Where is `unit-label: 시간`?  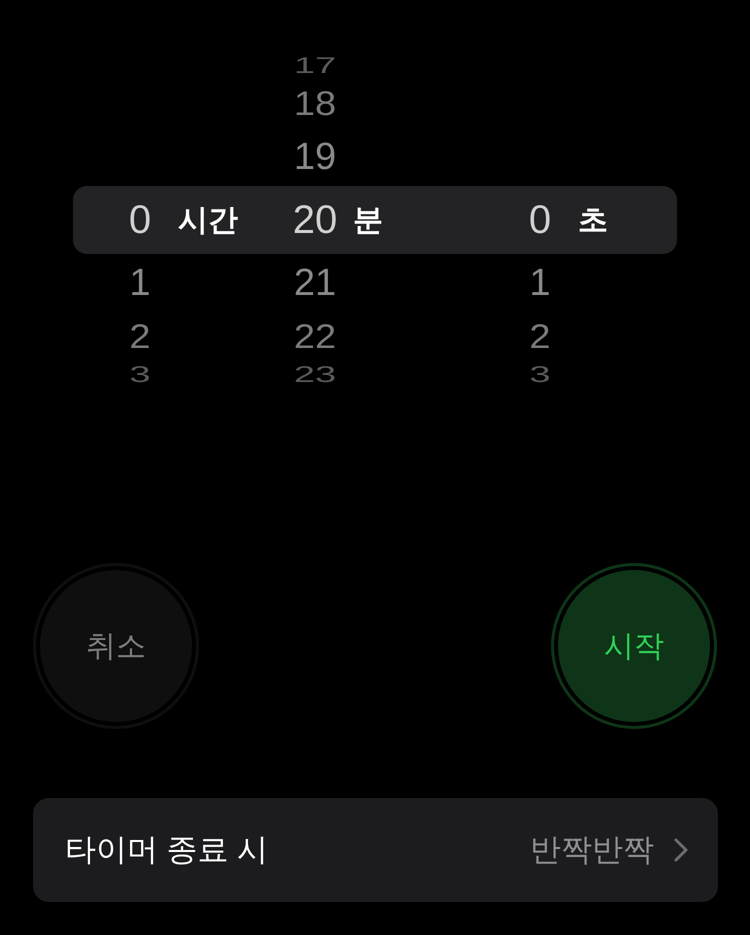 unit-label: 시간 is located at coordinates (208, 220).